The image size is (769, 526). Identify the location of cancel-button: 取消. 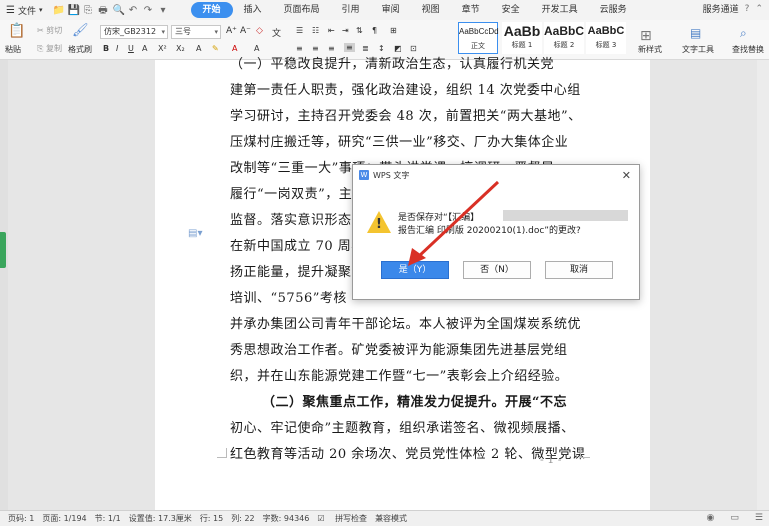
(579, 270).